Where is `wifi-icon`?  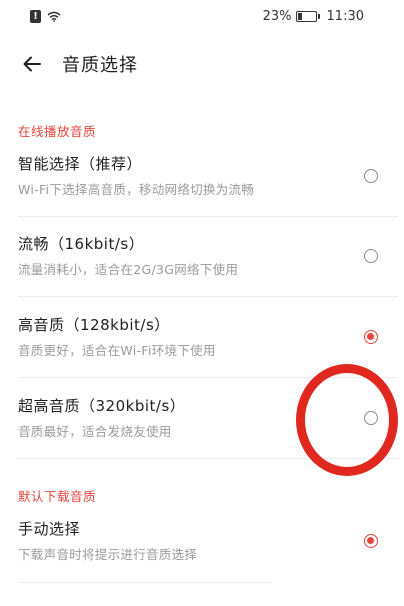 wifi-icon is located at coordinates (54, 16).